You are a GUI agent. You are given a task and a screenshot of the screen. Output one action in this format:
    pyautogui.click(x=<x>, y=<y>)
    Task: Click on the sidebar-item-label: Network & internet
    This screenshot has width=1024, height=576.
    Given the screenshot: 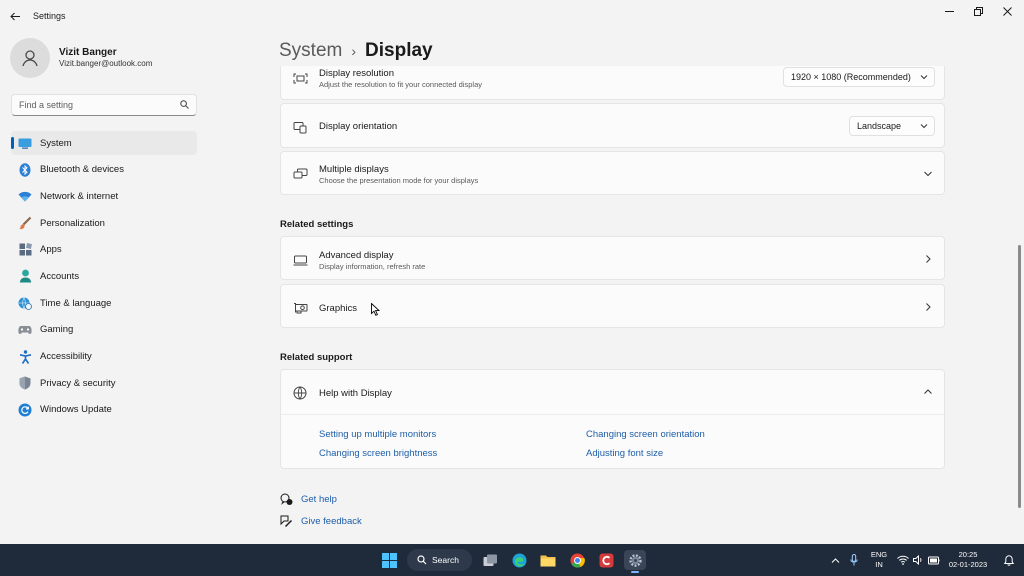 What is the action you would take?
    pyautogui.click(x=79, y=196)
    